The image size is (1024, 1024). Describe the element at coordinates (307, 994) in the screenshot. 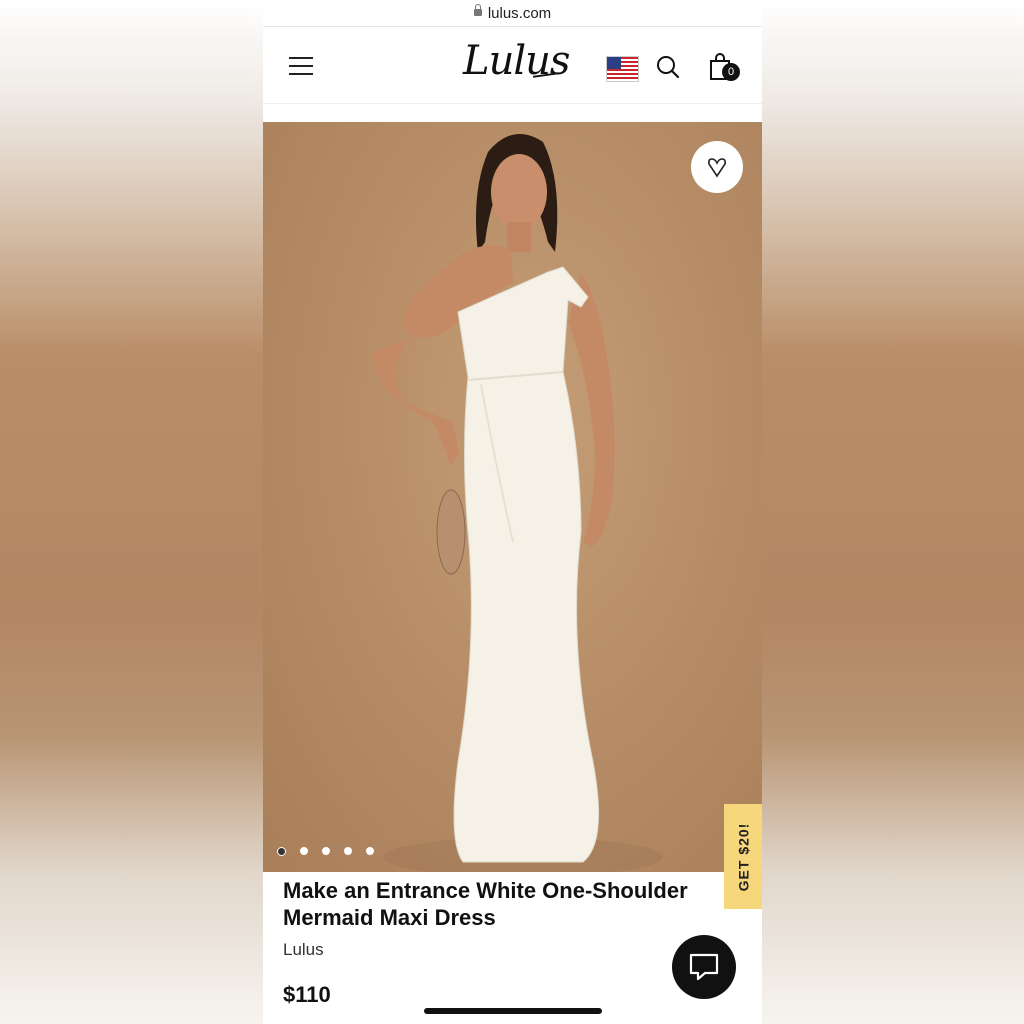

I see `product-price: $110` at that location.